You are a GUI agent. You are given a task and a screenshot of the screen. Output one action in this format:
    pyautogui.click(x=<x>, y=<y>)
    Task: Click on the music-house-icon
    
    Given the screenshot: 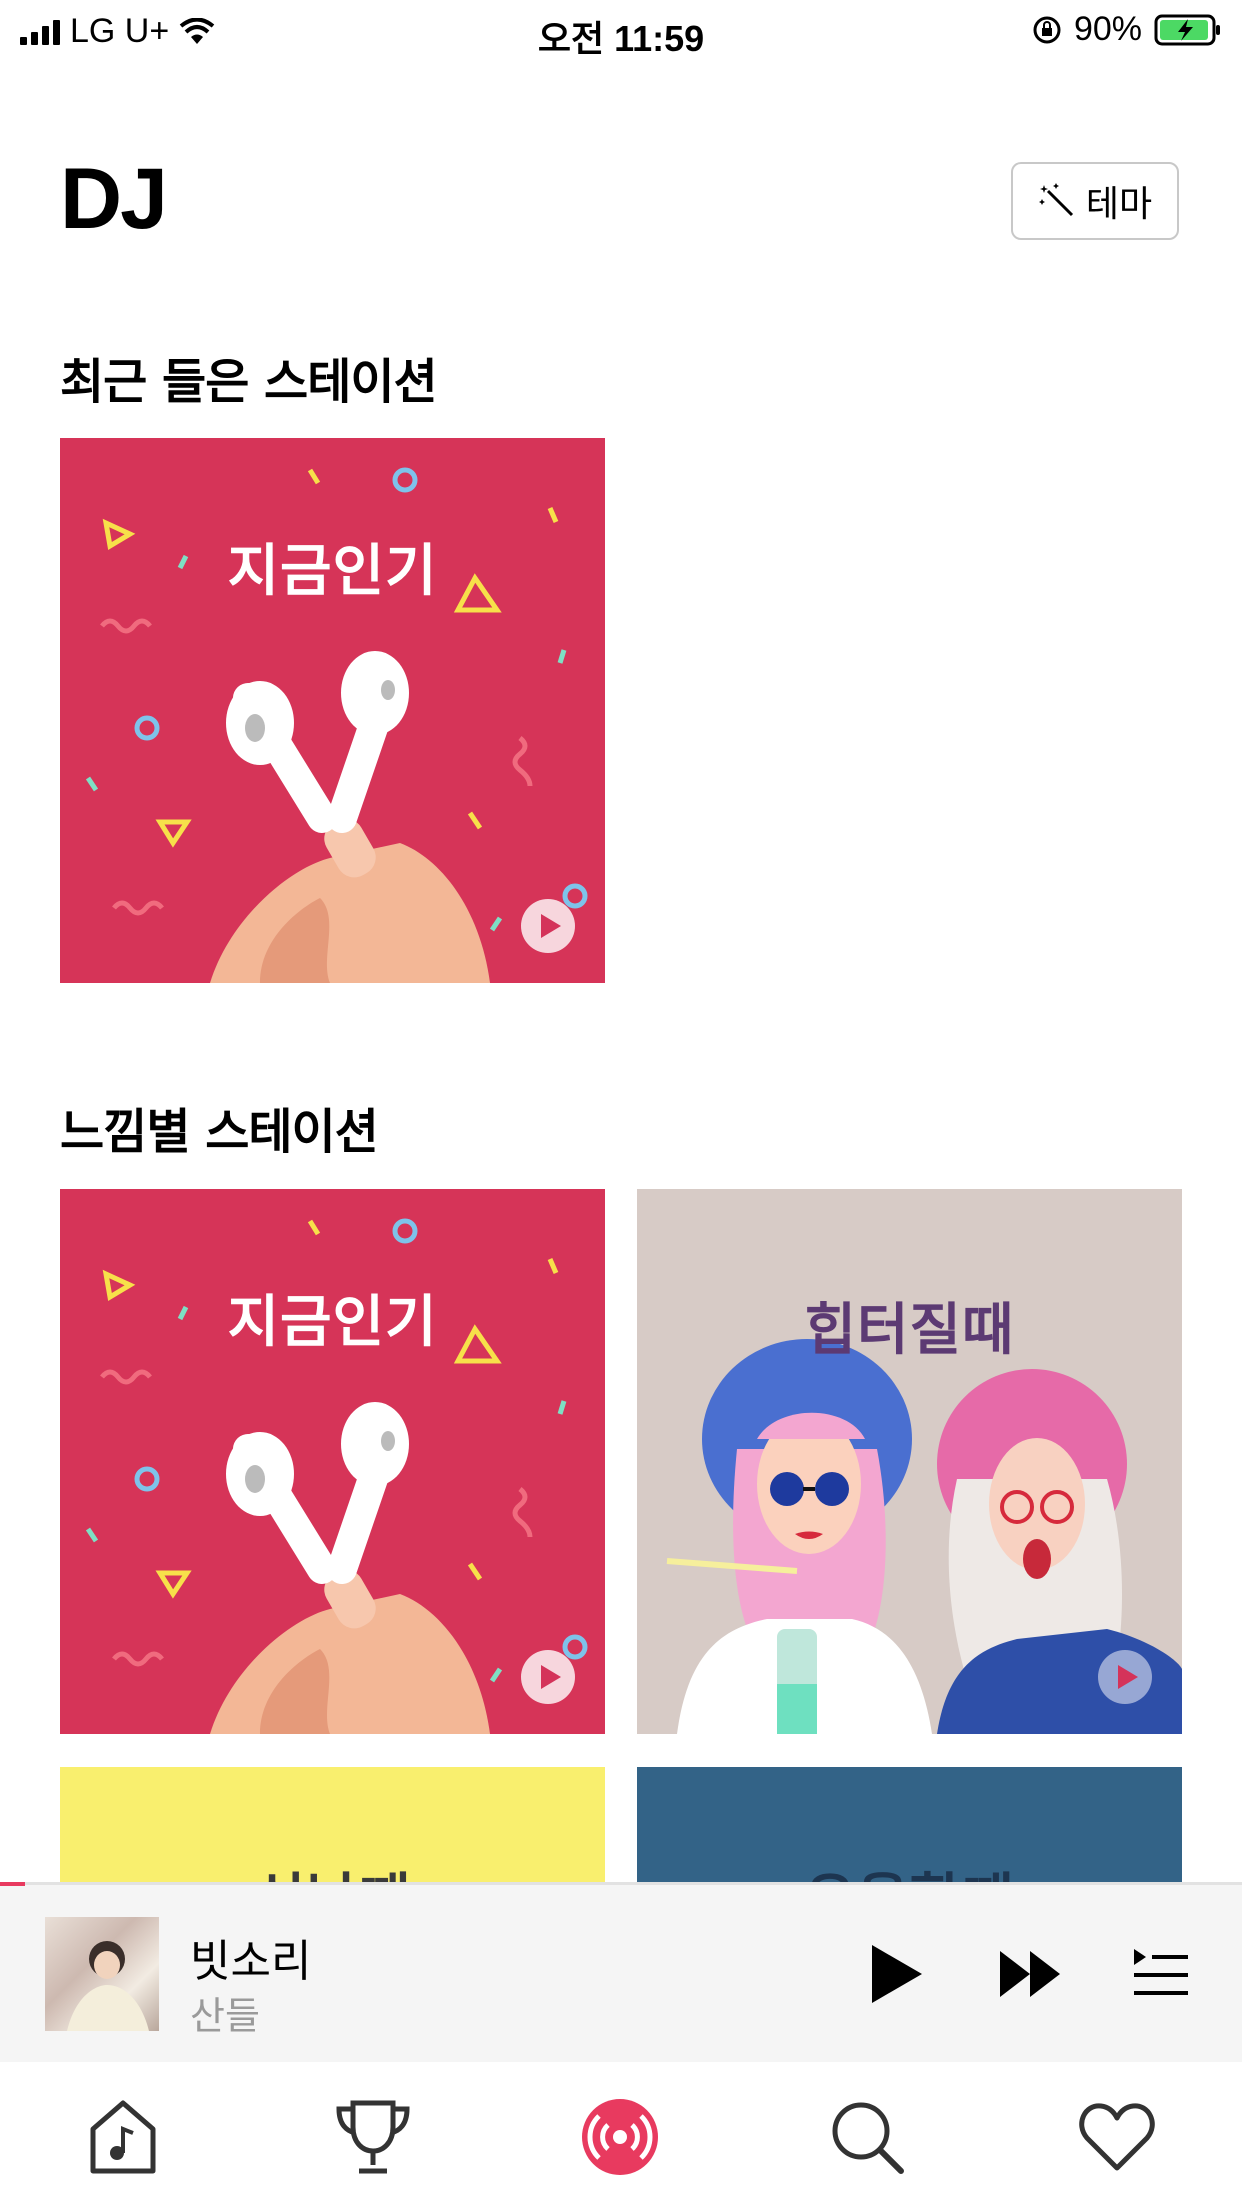 What is the action you would take?
    pyautogui.click(x=123, y=2137)
    